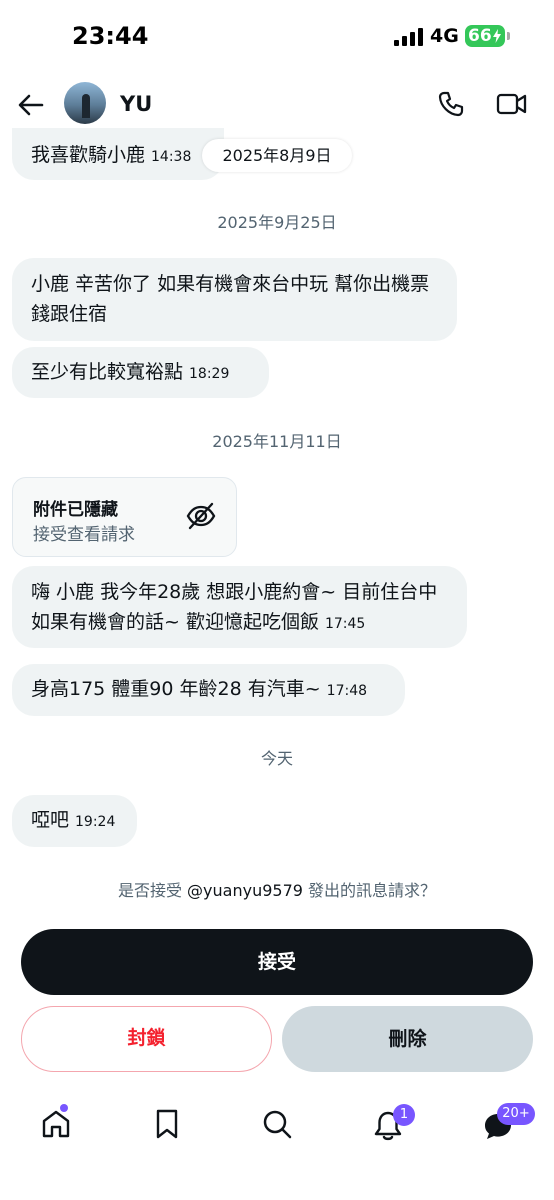 This screenshot has width=554, height=1200. I want to click on request-handle: @yuanyu9579, so click(245, 890).